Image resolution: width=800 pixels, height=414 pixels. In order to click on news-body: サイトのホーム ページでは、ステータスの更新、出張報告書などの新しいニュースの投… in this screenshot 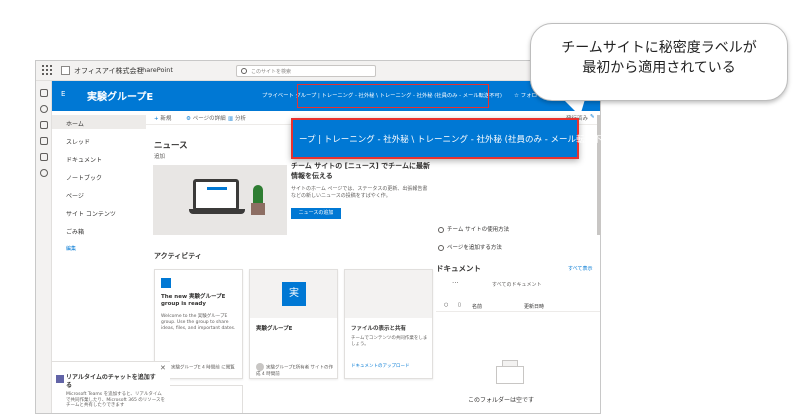, I will do `click(359, 192)`.